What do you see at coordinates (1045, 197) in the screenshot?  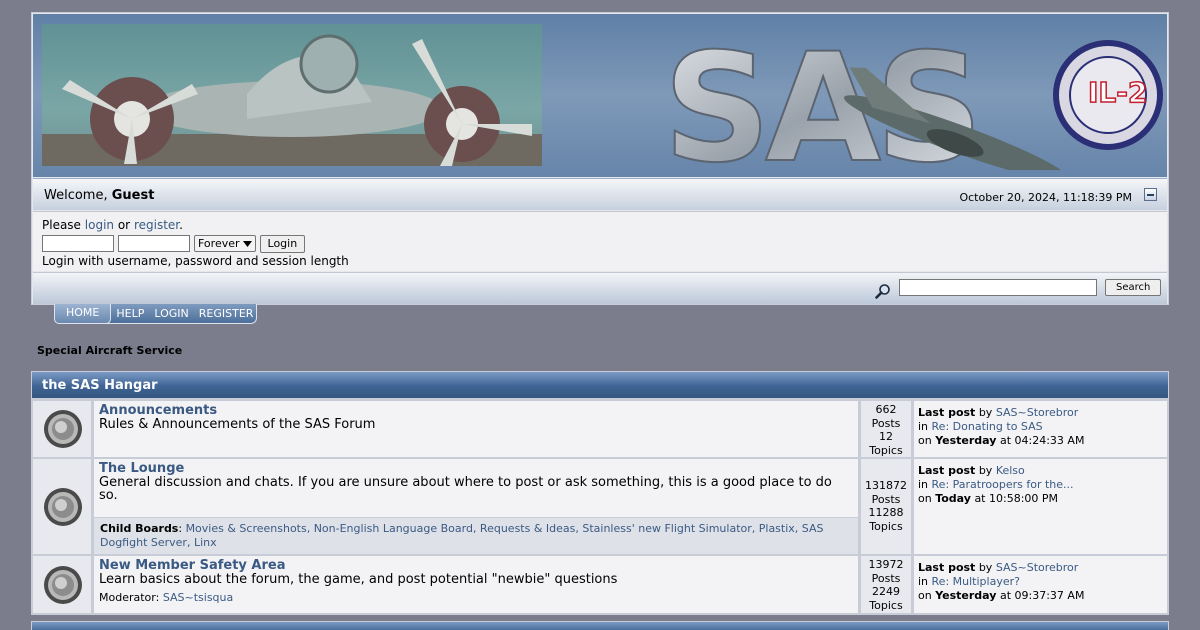 I see `current-datetime: October 20, 2024, 11:18:39 PM` at bounding box center [1045, 197].